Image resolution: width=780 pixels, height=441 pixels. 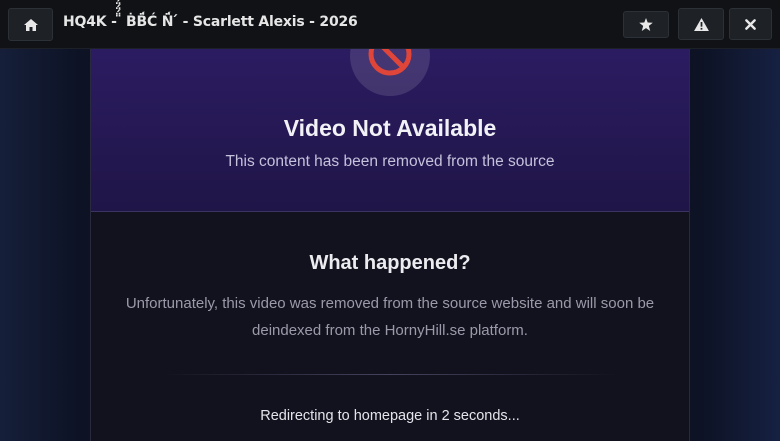 I want to click on home-button, so click(x=30, y=24).